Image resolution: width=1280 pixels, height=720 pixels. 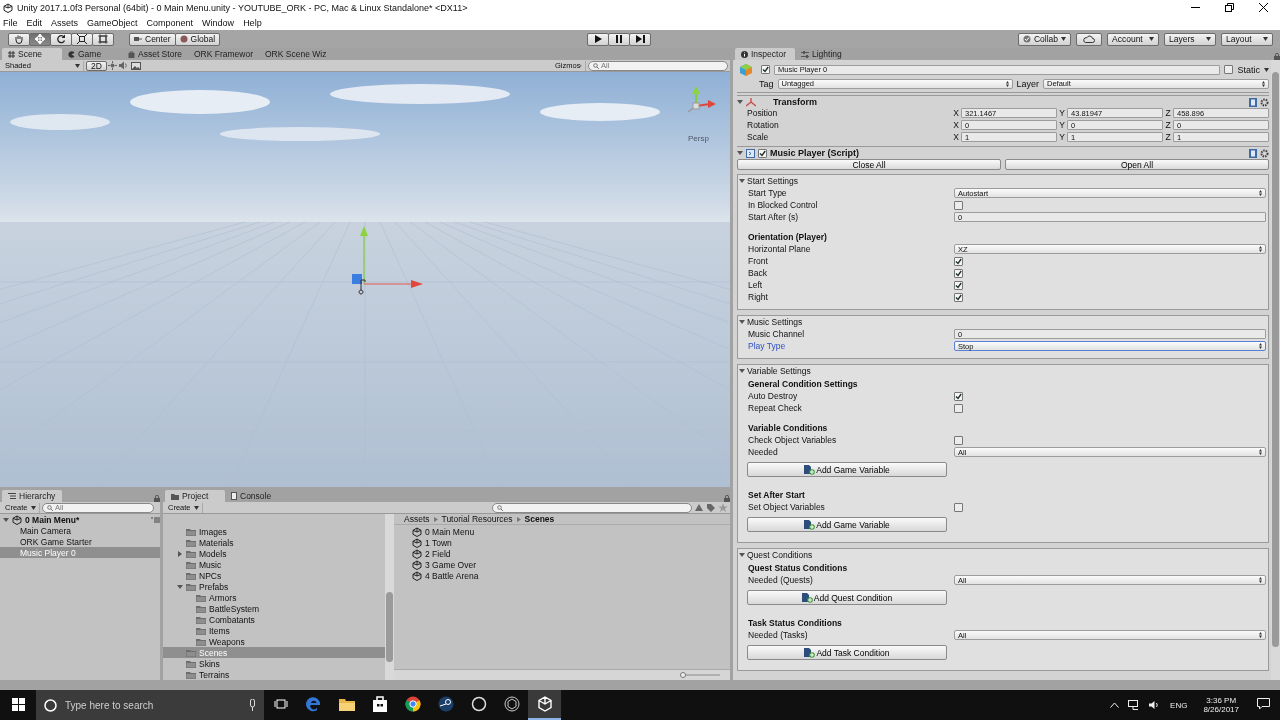 I want to click on section-title: Variable Settings, so click(x=779, y=371).